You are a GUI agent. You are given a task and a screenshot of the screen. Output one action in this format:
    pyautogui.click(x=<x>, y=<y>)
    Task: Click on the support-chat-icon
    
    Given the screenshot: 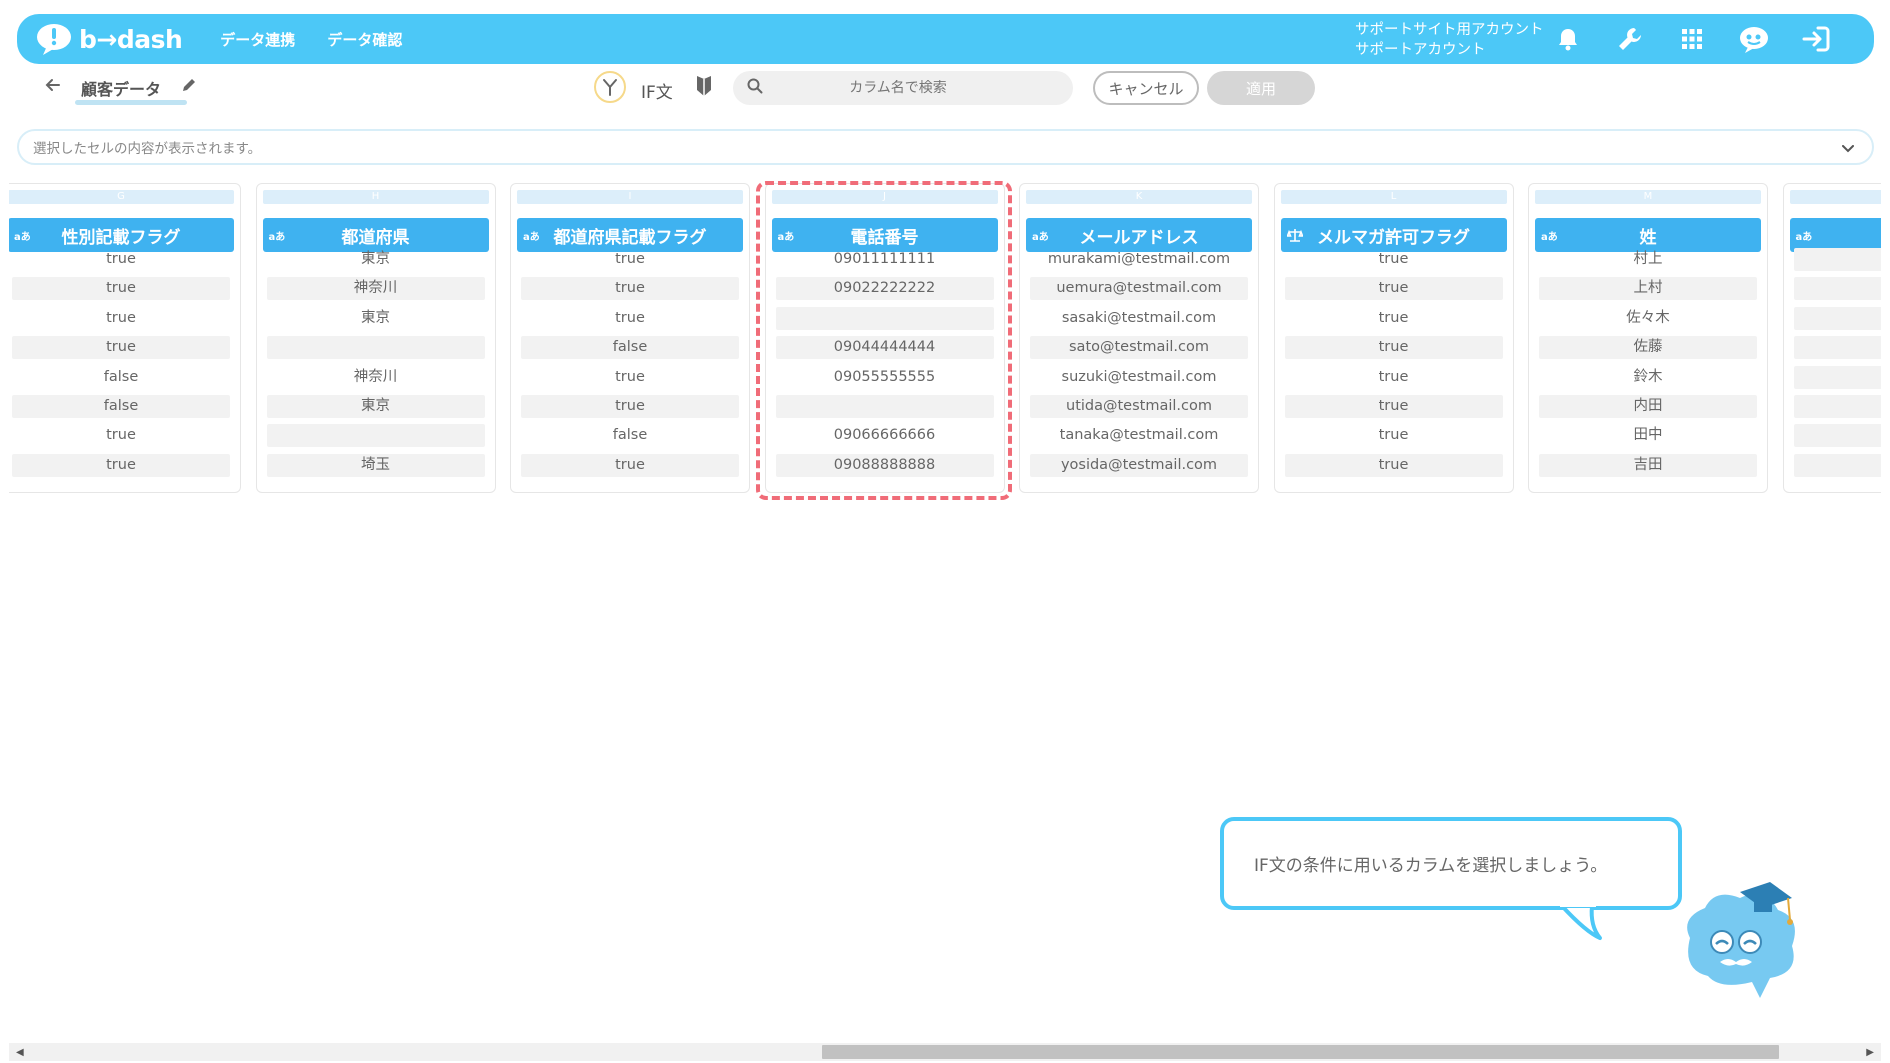 What is the action you would take?
    pyautogui.click(x=1754, y=39)
    